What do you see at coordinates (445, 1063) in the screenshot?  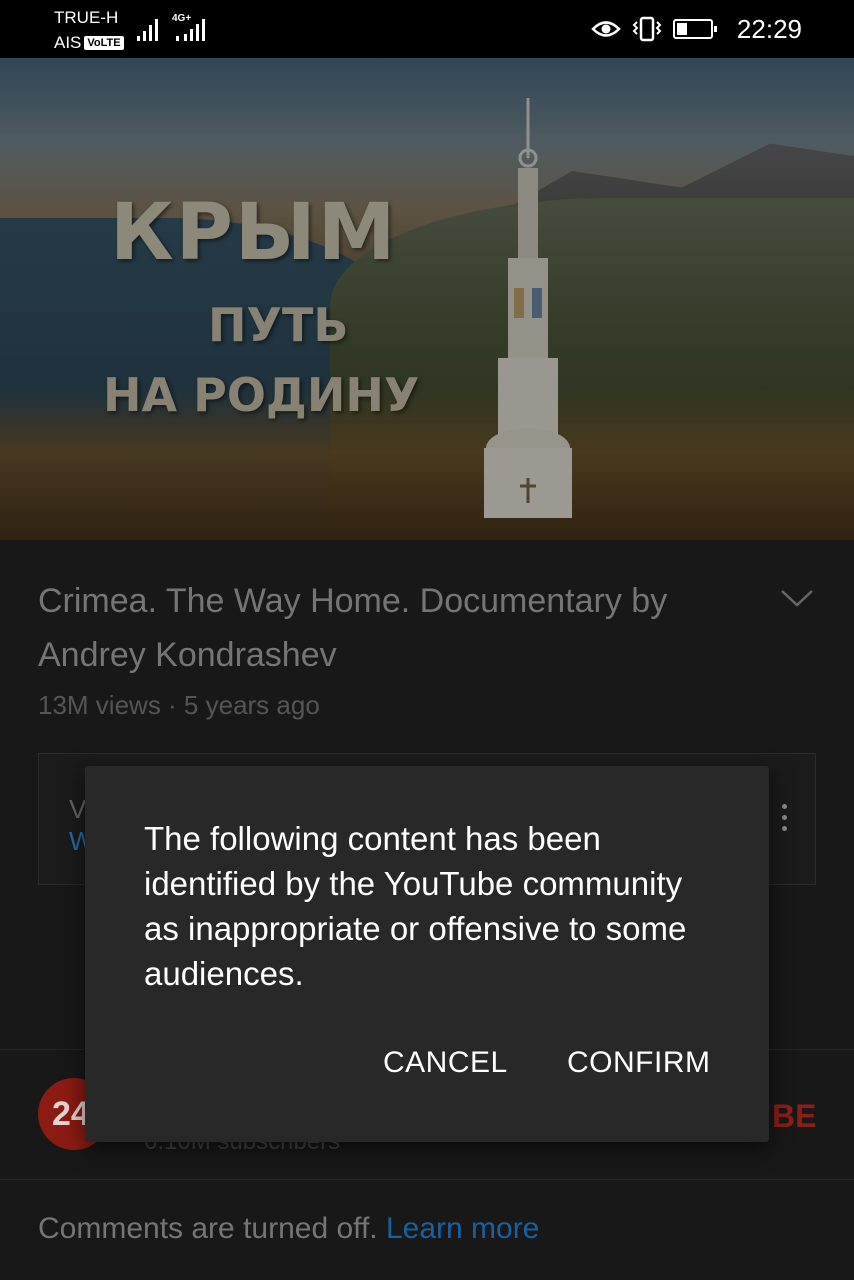 I see `cancel-button: CANCEL` at bounding box center [445, 1063].